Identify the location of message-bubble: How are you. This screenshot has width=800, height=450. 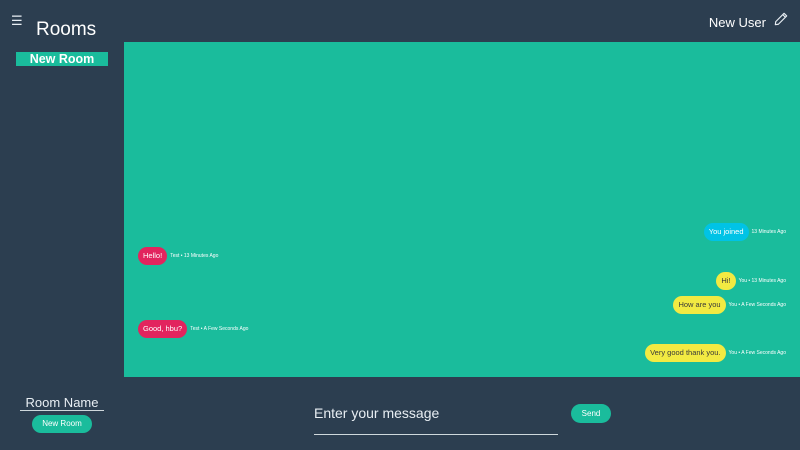
(699, 305).